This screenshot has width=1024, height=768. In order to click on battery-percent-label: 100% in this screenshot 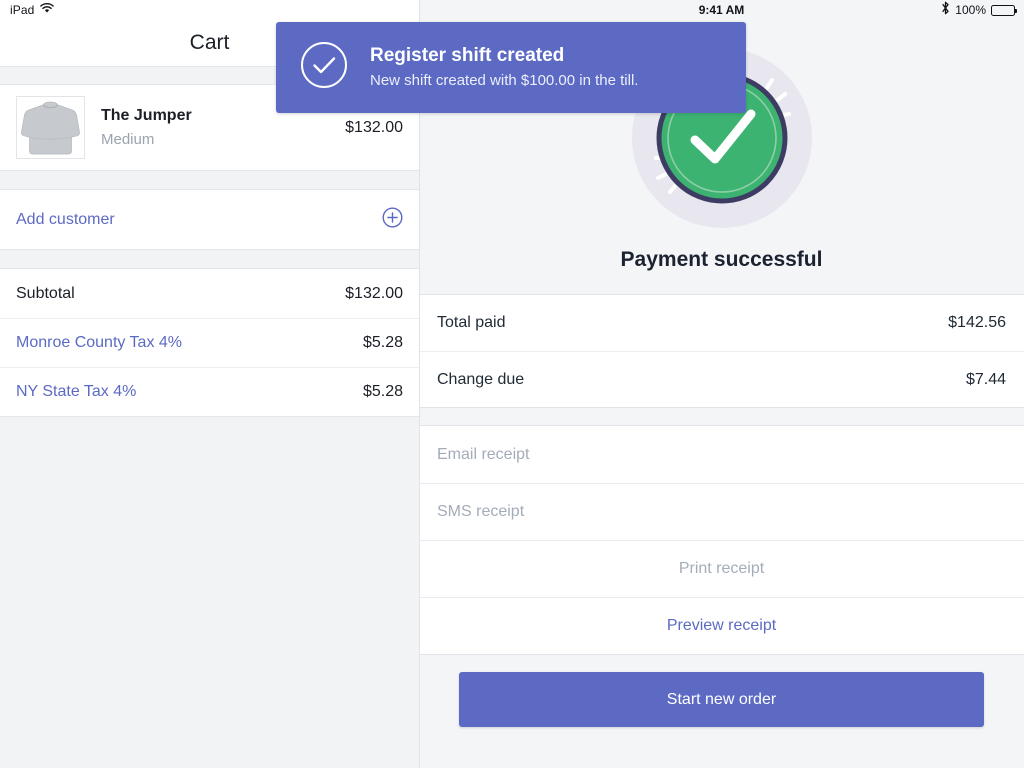, I will do `click(970, 10)`.